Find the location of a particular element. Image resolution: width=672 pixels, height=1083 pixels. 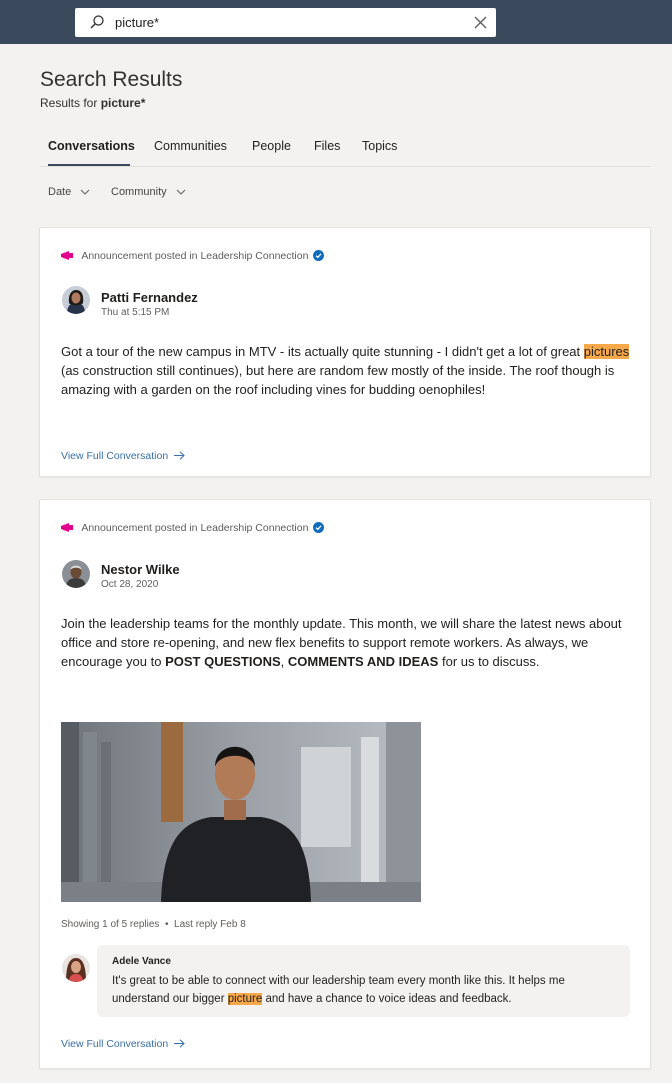

date-filter: Date is located at coordinates (69, 192).